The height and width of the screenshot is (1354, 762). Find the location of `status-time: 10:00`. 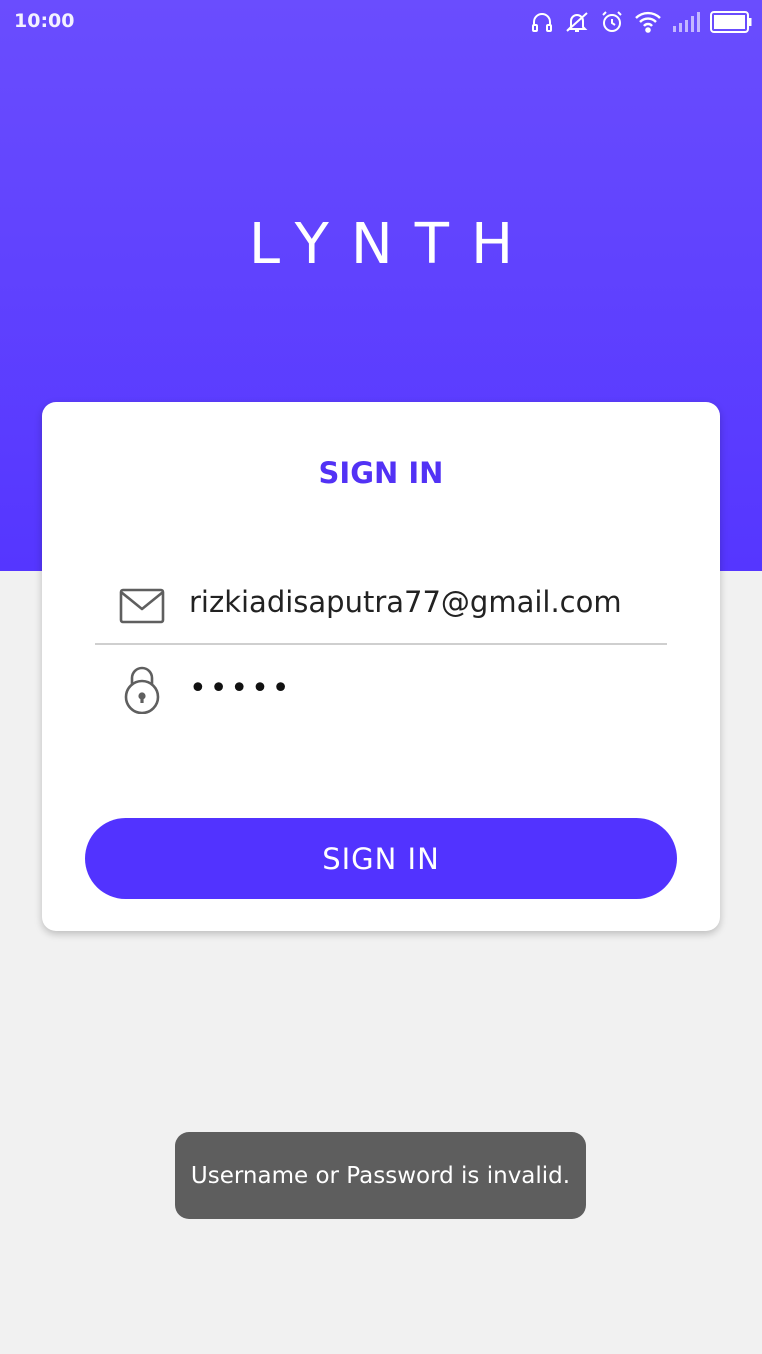

status-time: 10:00 is located at coordinates (44, 21).